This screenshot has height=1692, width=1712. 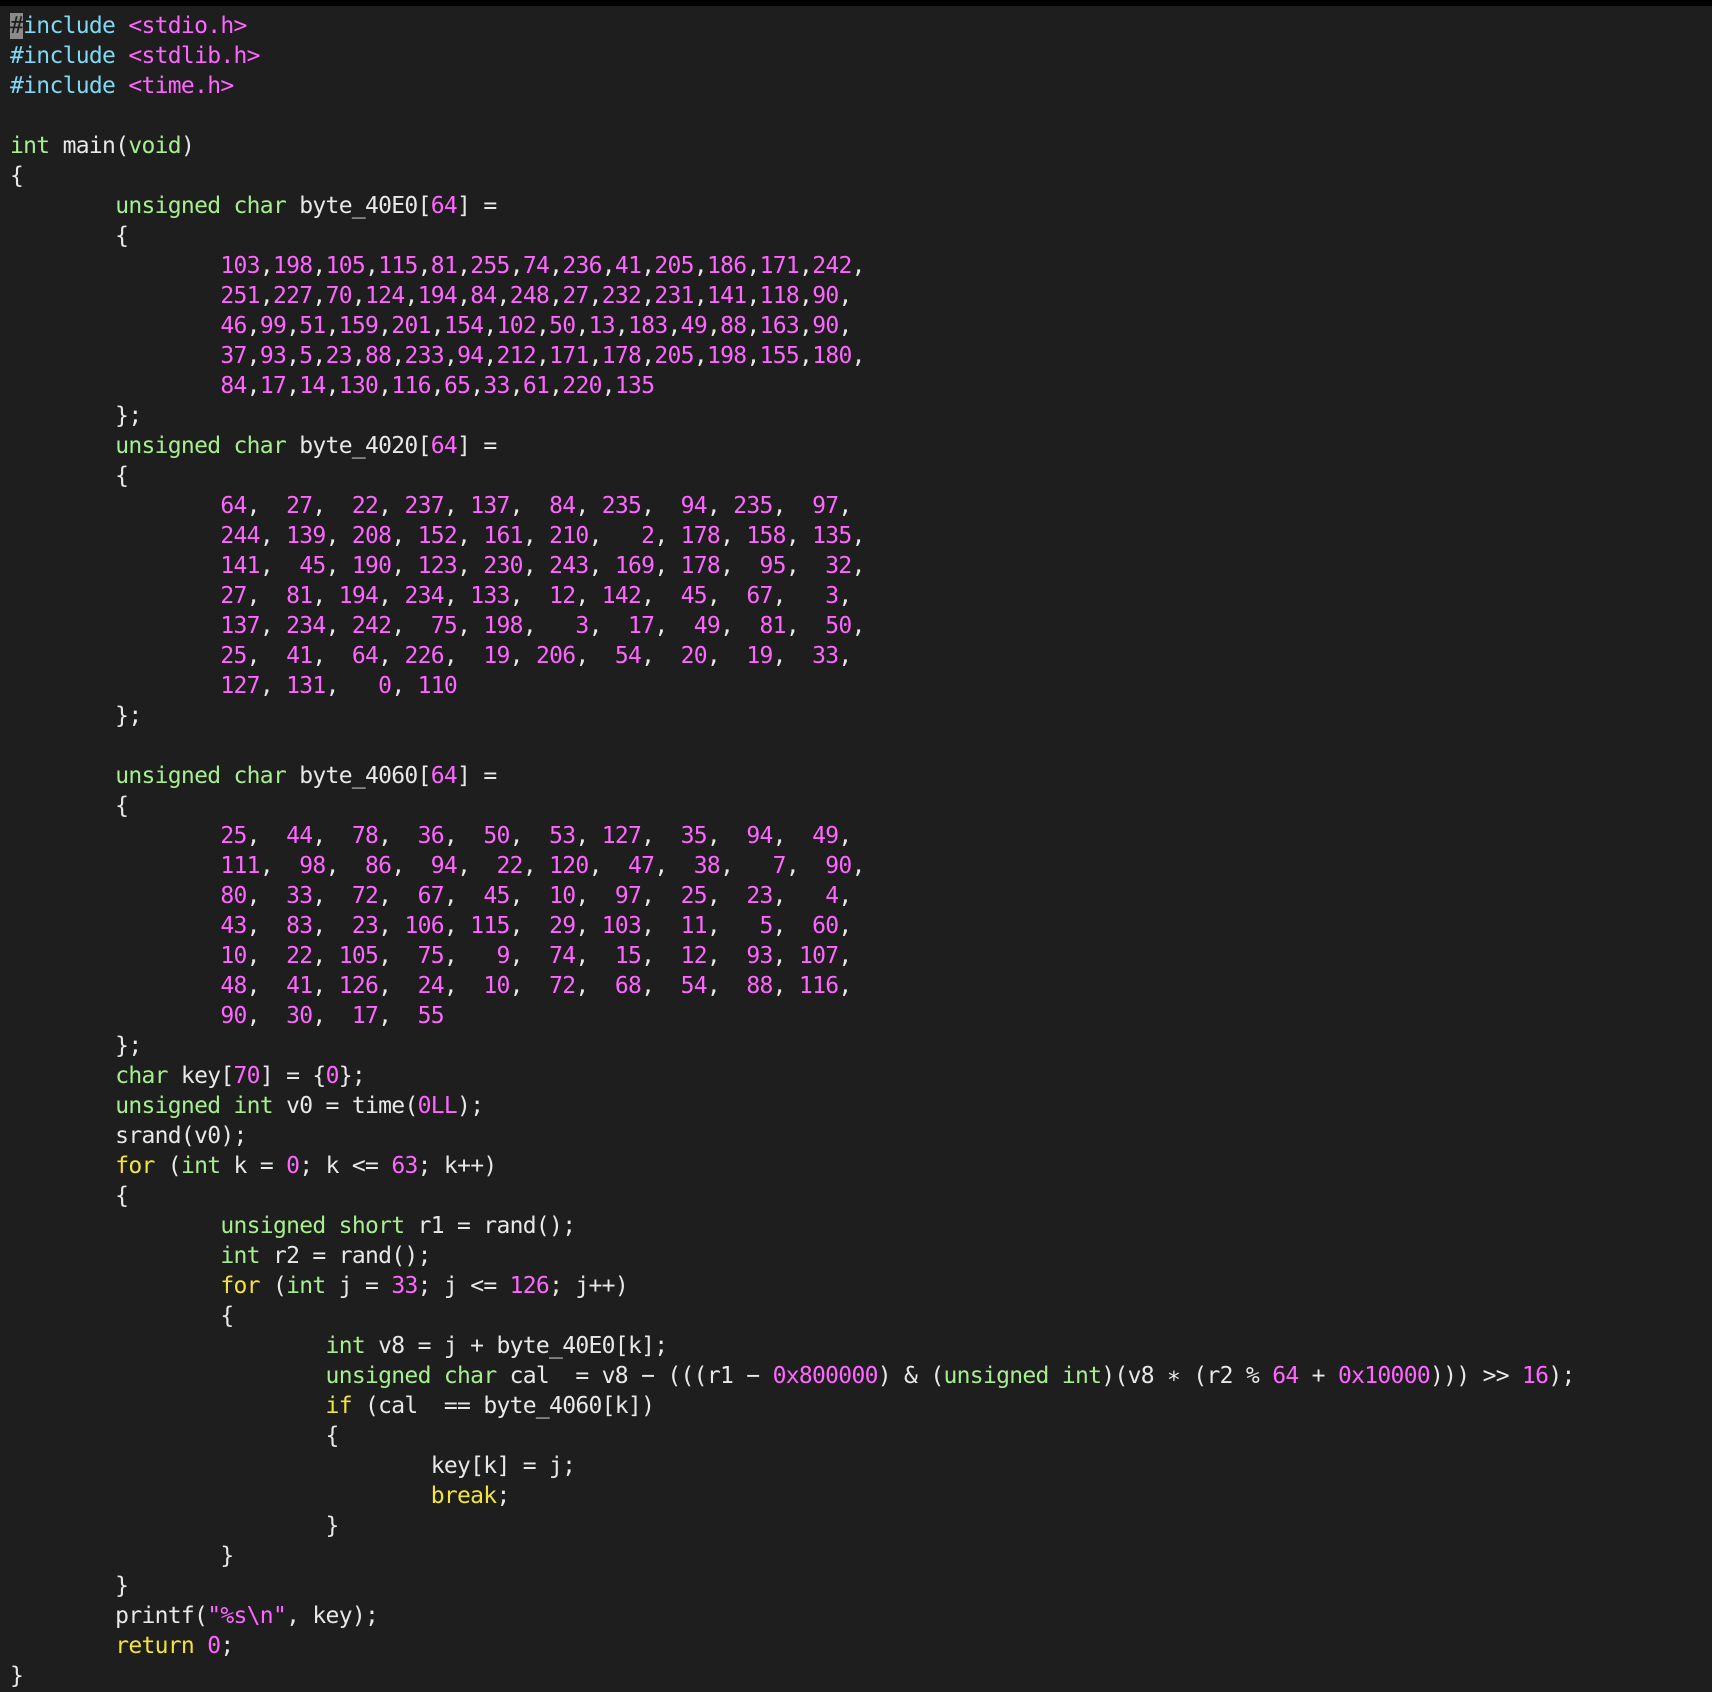 What do you see at coordinates (155, 1646) in the screenshot?
I see `code-token: return` at bounding box center [155, 1646].